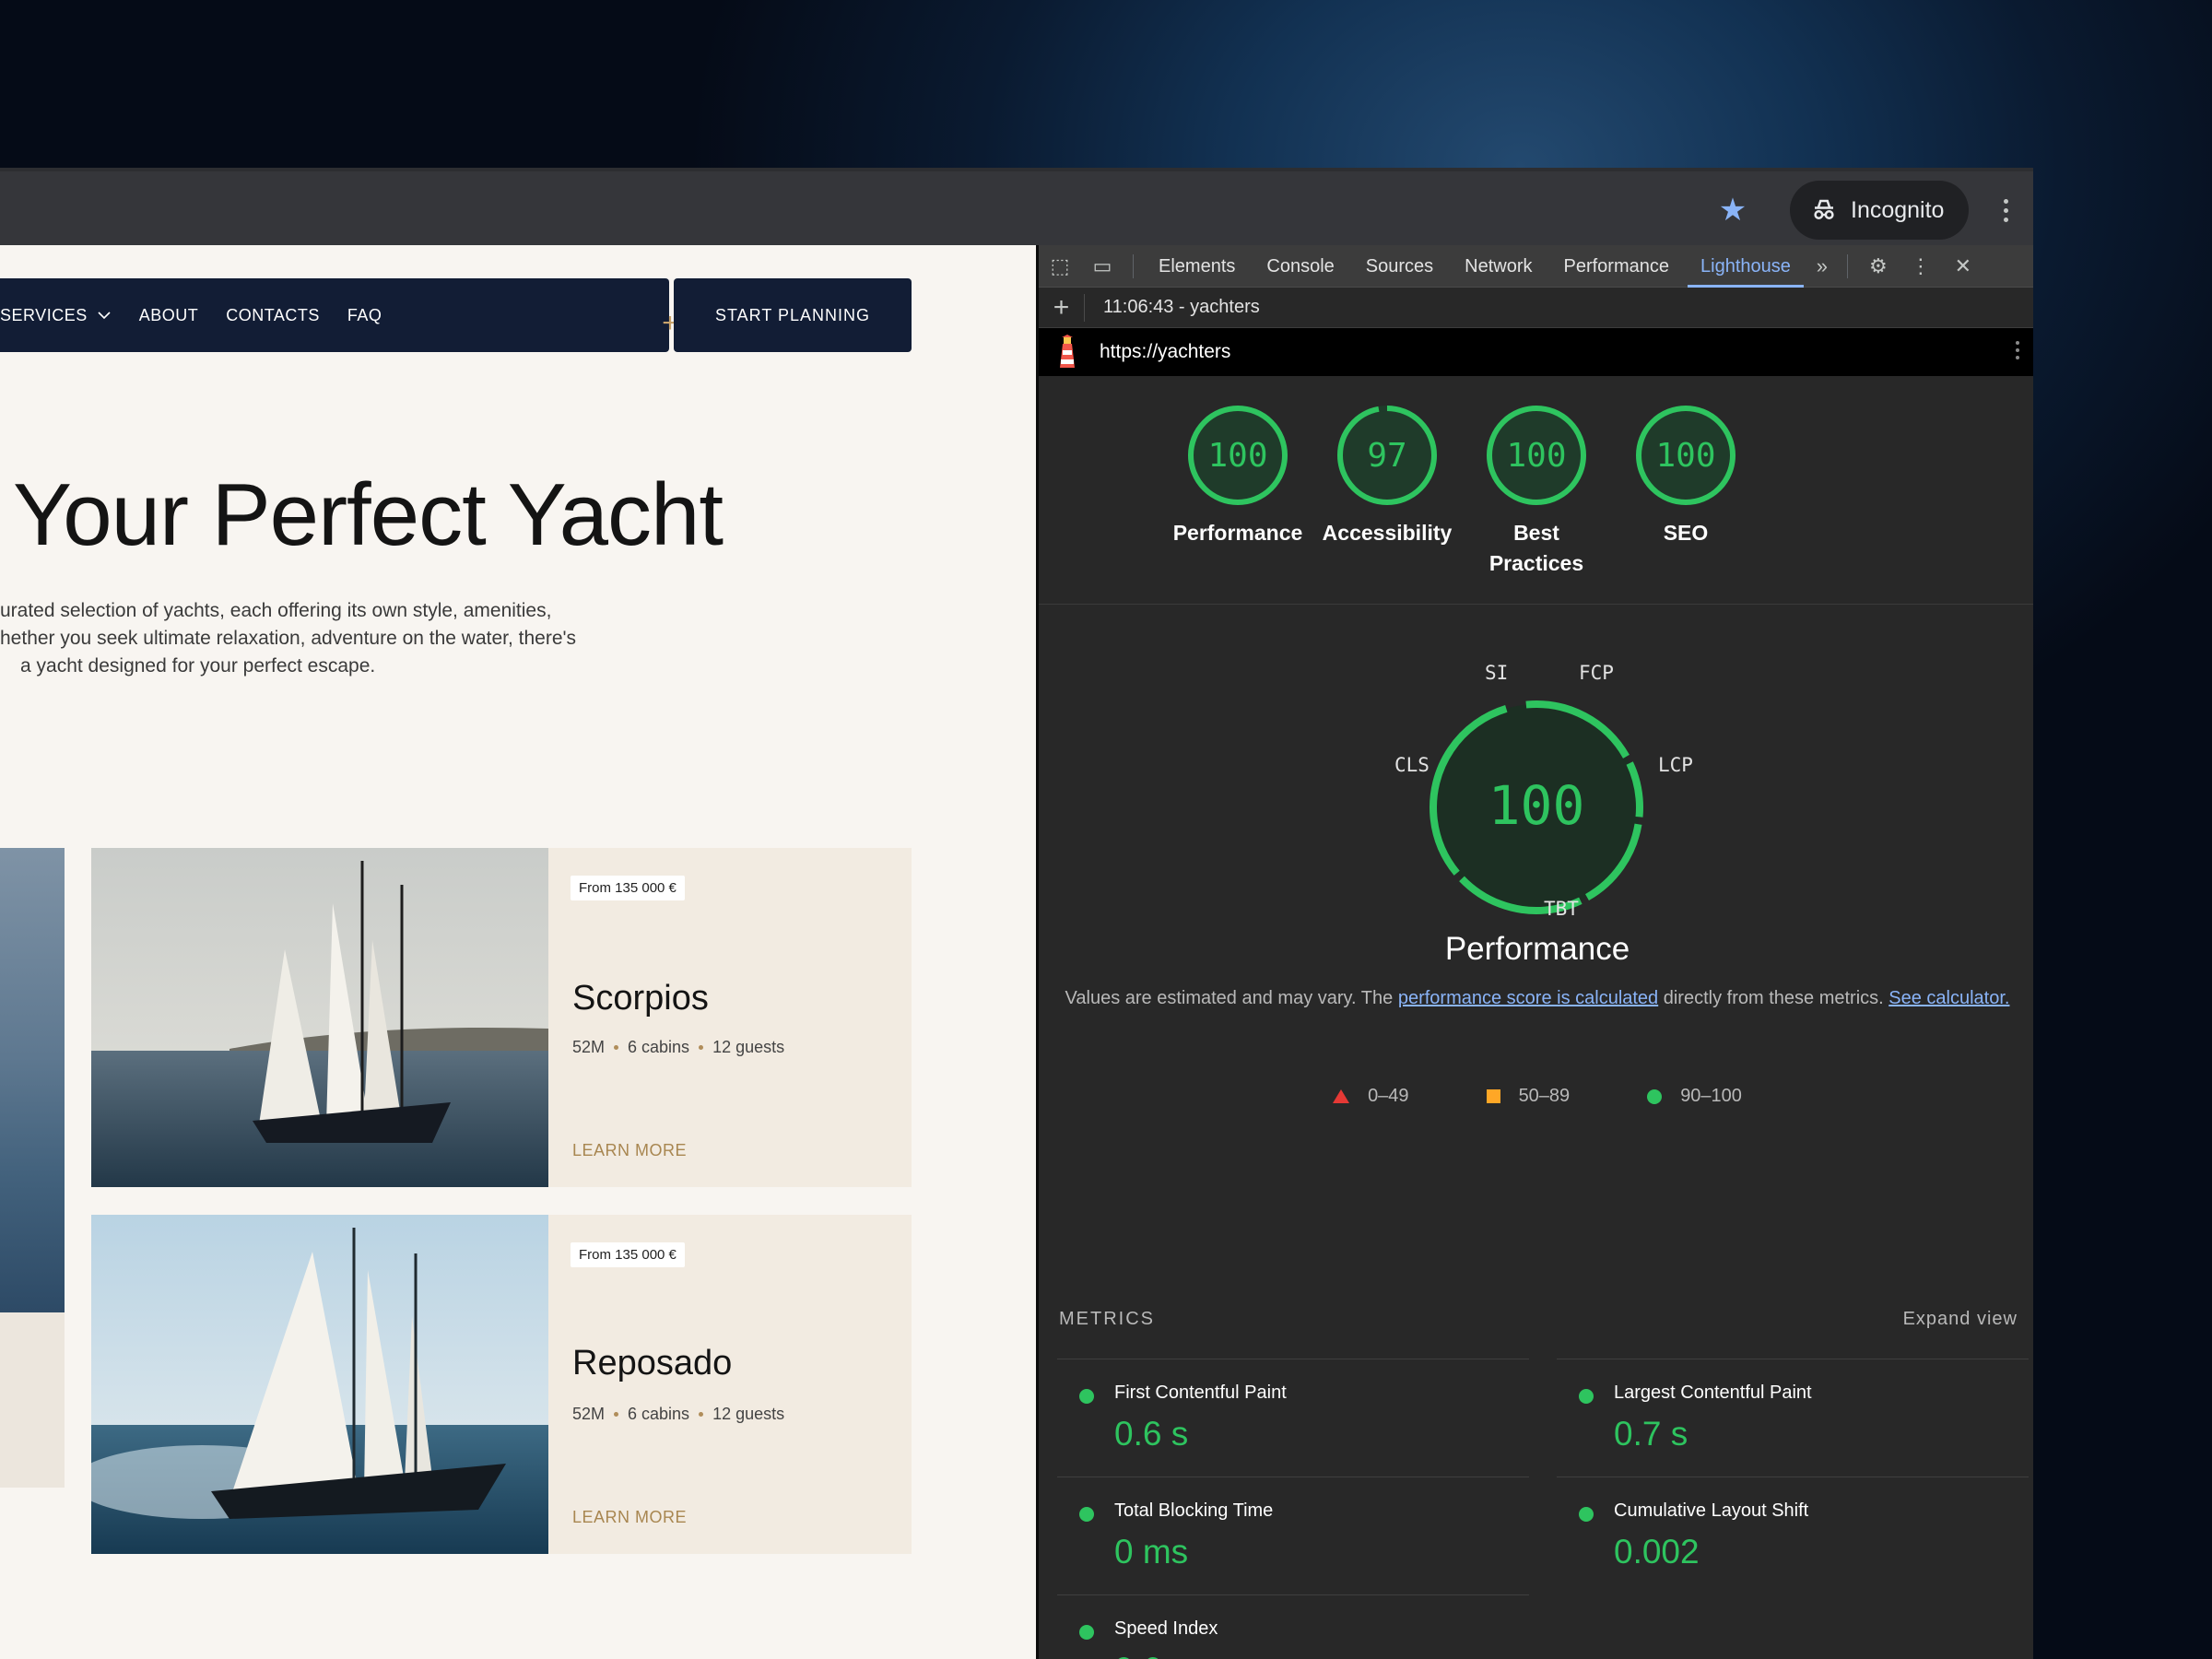  Describe the element at coordinates (32, 1080) in the screenshot. I see `partial-yacht-image` at that location.